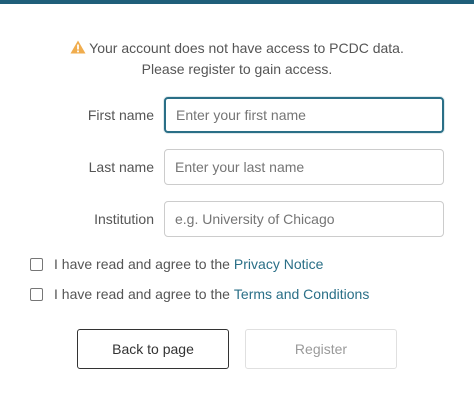 Image resolution: width=474 pixels, height=407 pixels. What do you see at coordinates (36, 294) in the screenshot?
I see `terms-checkbox` at bounding box center [36, 294].